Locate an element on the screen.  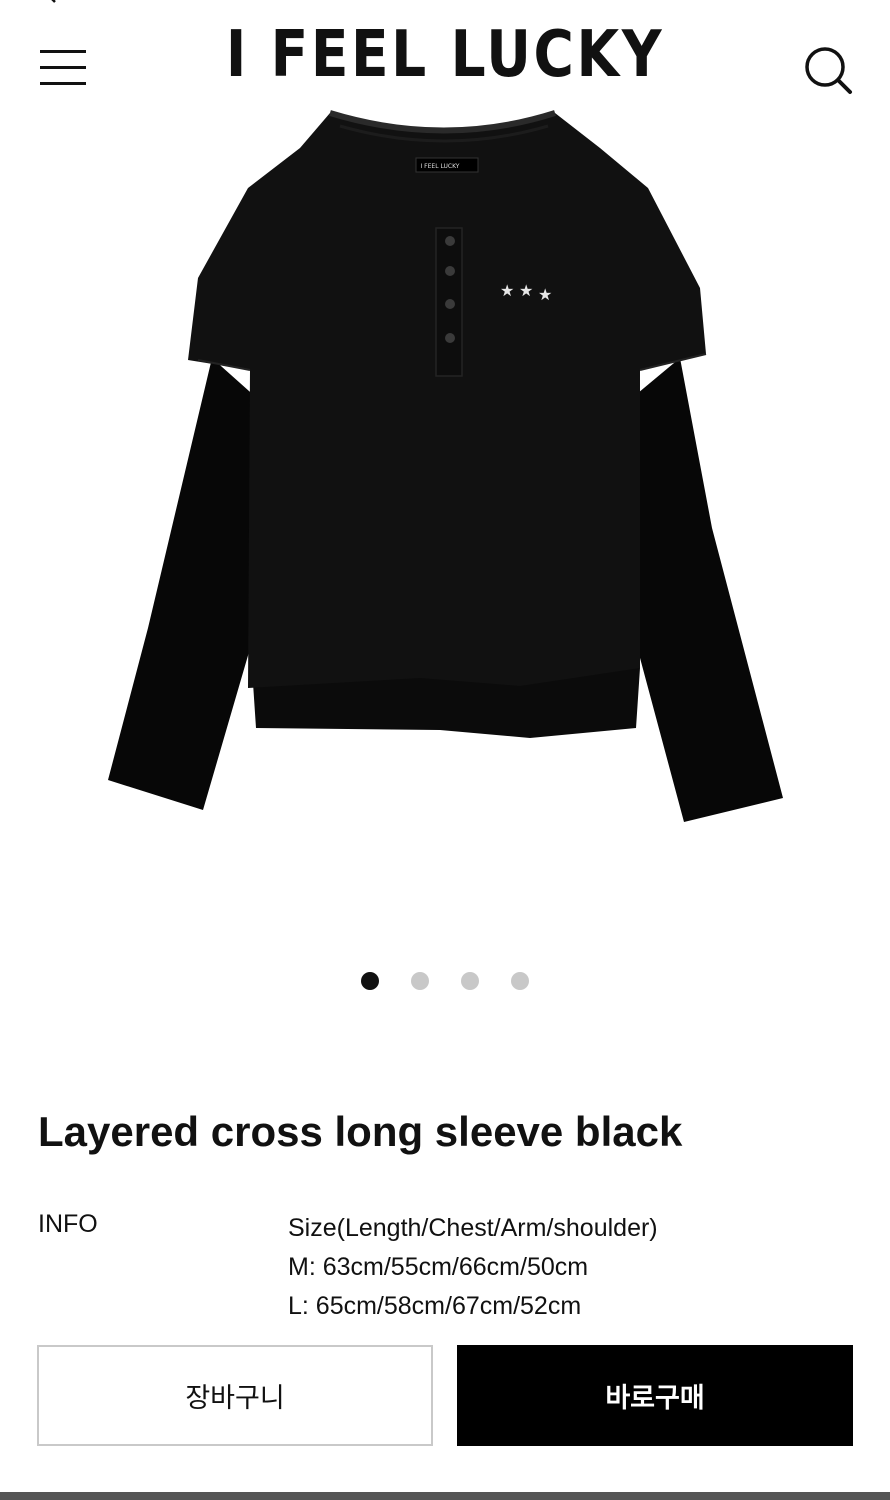
bottom-bar is located at coordinates (445, 1496).